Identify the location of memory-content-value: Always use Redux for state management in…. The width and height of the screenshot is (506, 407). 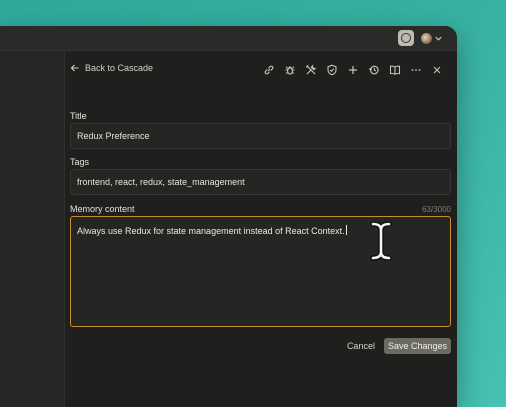
(211, 231).